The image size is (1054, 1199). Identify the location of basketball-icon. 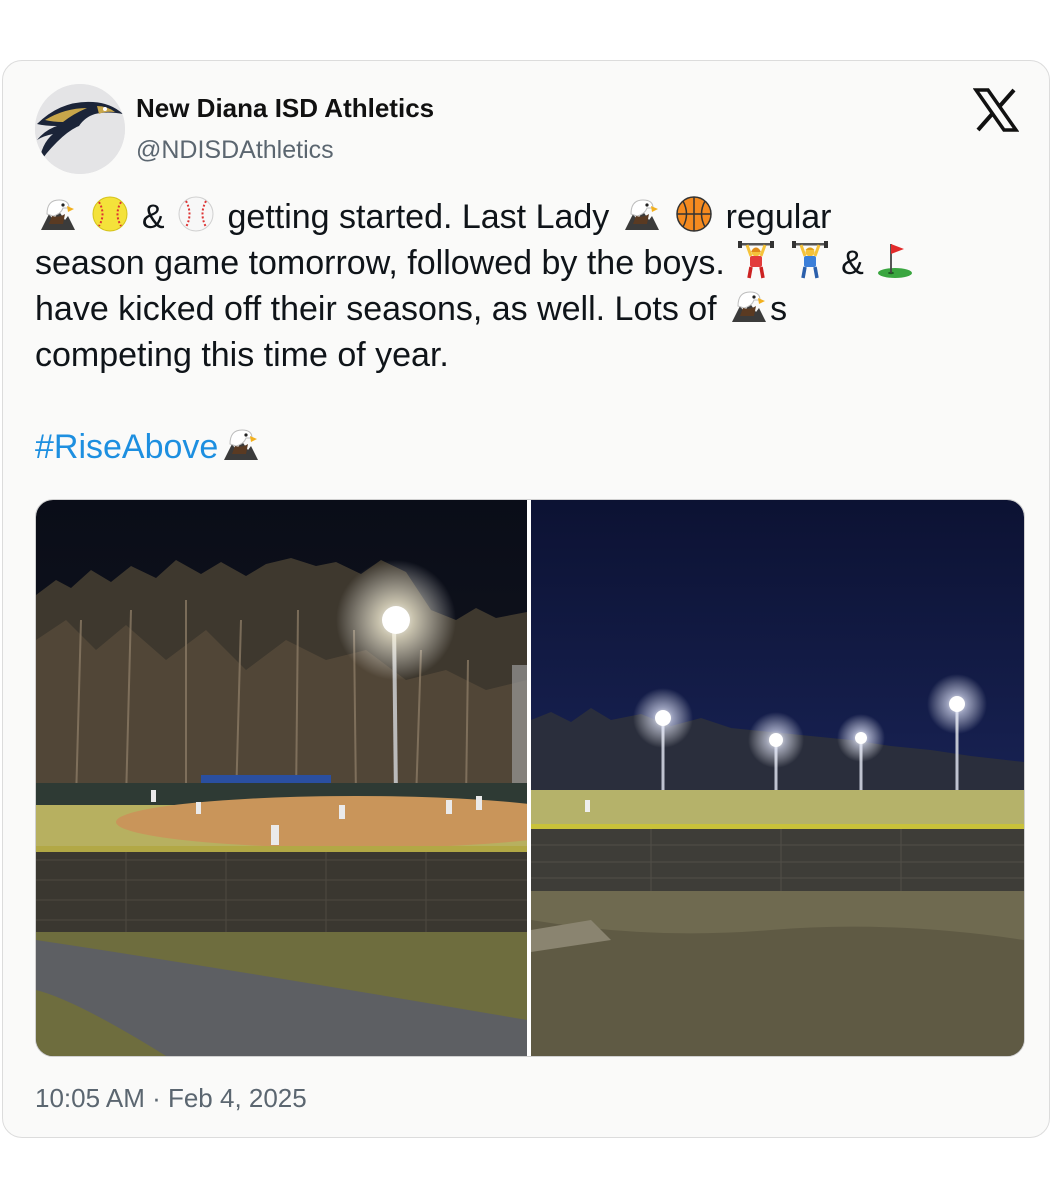
(694, 214).